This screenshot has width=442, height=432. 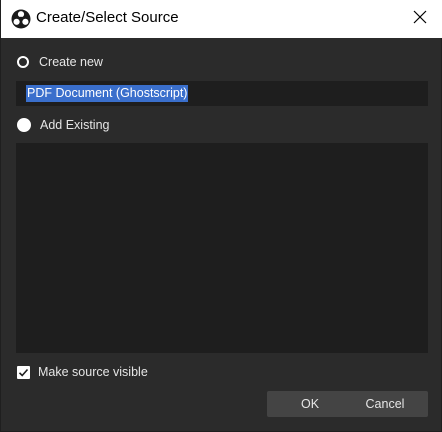 I want to click on add-existing-radio: Add Existing, so click(x=63, y=125).